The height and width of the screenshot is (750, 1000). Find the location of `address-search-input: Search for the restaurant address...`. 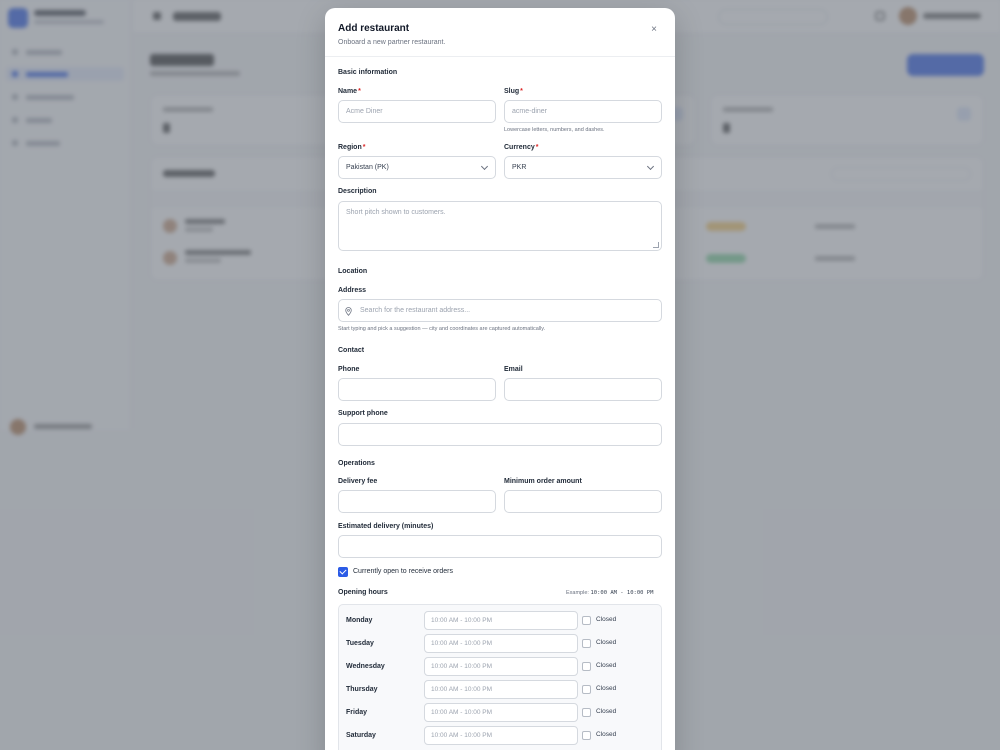

address-search-input: Search for the restaurant address... is located at coordinates (500, 310).